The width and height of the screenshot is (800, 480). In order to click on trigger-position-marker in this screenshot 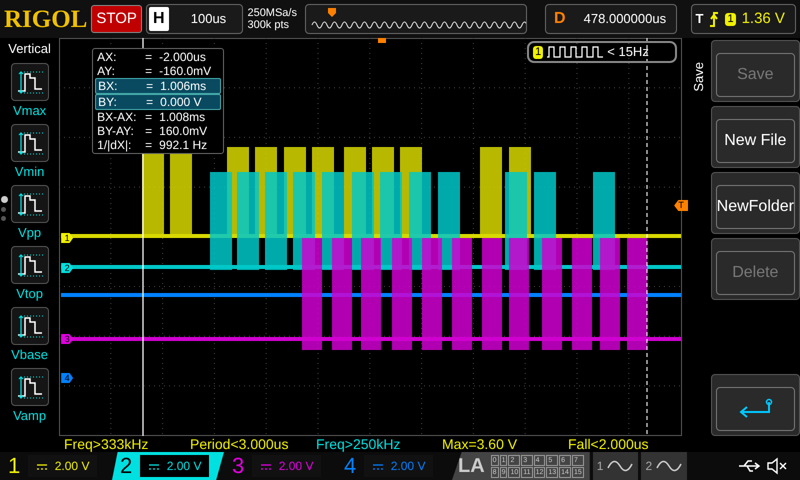, I will do `click(382, 40)`.